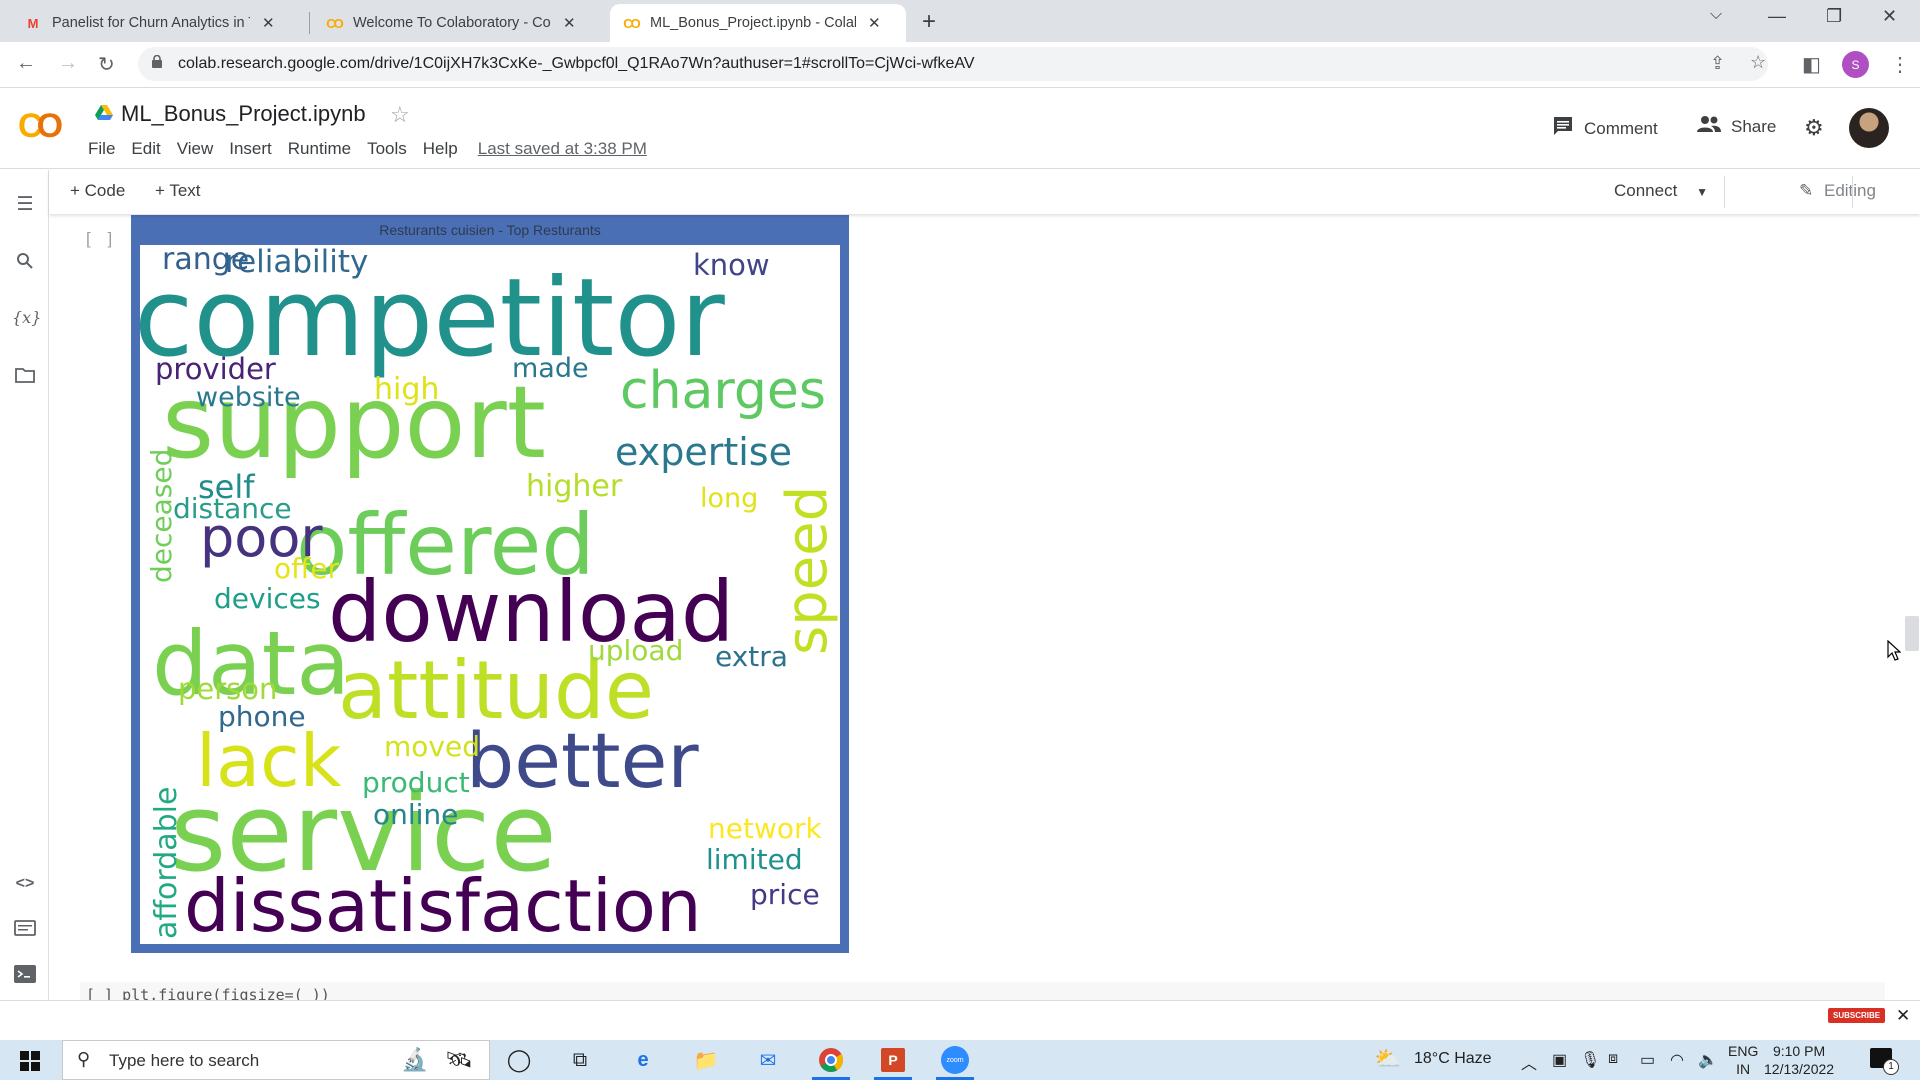 The height and width of the screenshot is (1080, 1920). What do you see at coordinates (1743, 1051) in the screenshot?
I see `lang-code: ENG` at bounding box center [1743, 1051].